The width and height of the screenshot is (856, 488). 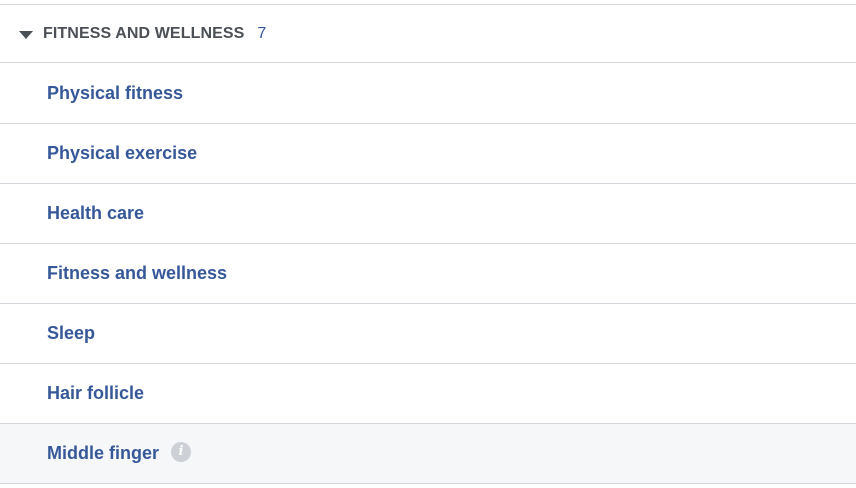 I want to click on list-item-physical-exercise: Physical exercise, so click(x=428, y=154).